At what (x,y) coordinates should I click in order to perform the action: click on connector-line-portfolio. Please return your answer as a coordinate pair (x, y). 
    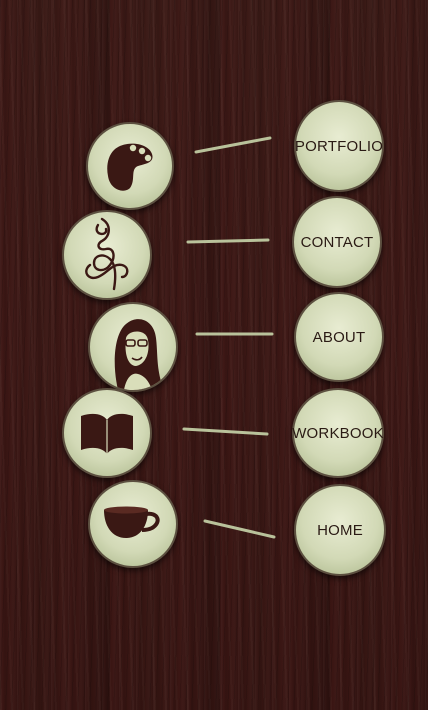
    Looking at the image, I should click on (233, 145).